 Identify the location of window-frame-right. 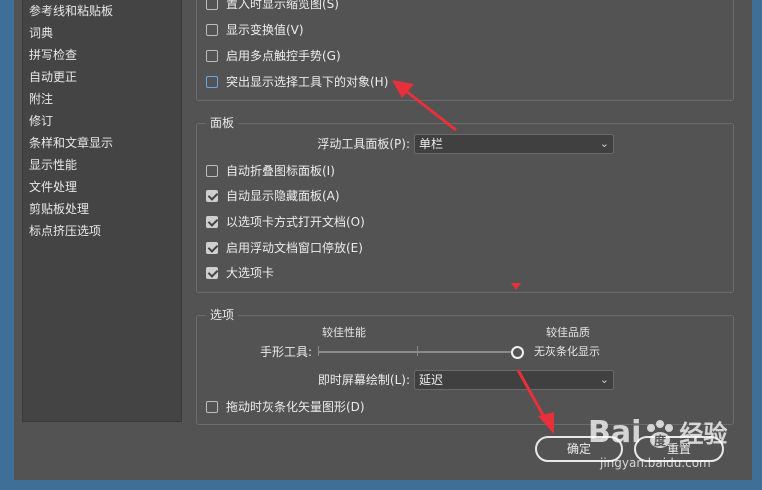
(757, 245).